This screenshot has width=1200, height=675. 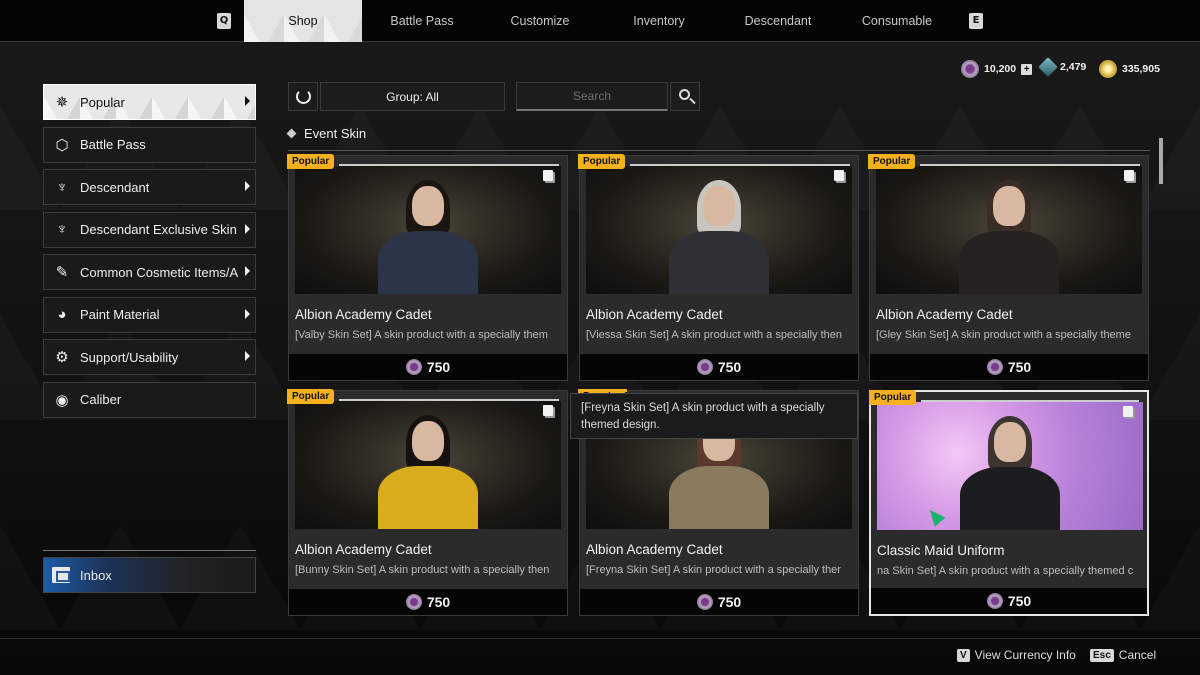 I want to click on sidebar-item-paint-material: ◕ Paint Material, so click(x=149, y=314).